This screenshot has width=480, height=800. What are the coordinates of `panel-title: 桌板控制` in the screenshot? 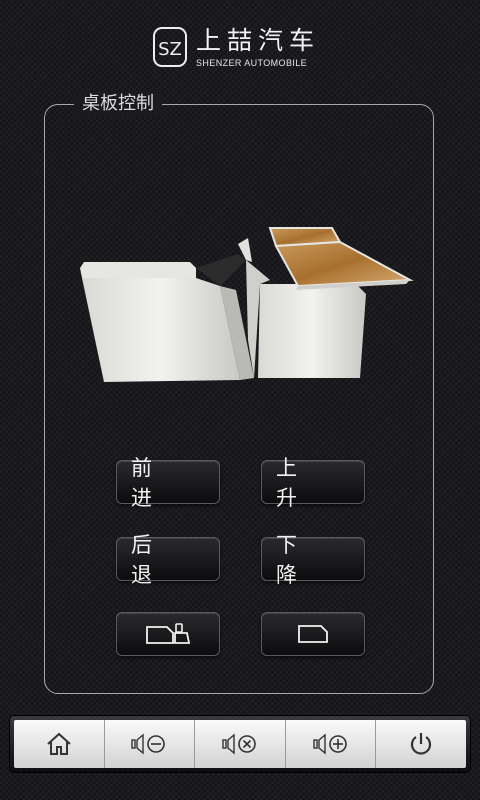 It's located at (118, 104).